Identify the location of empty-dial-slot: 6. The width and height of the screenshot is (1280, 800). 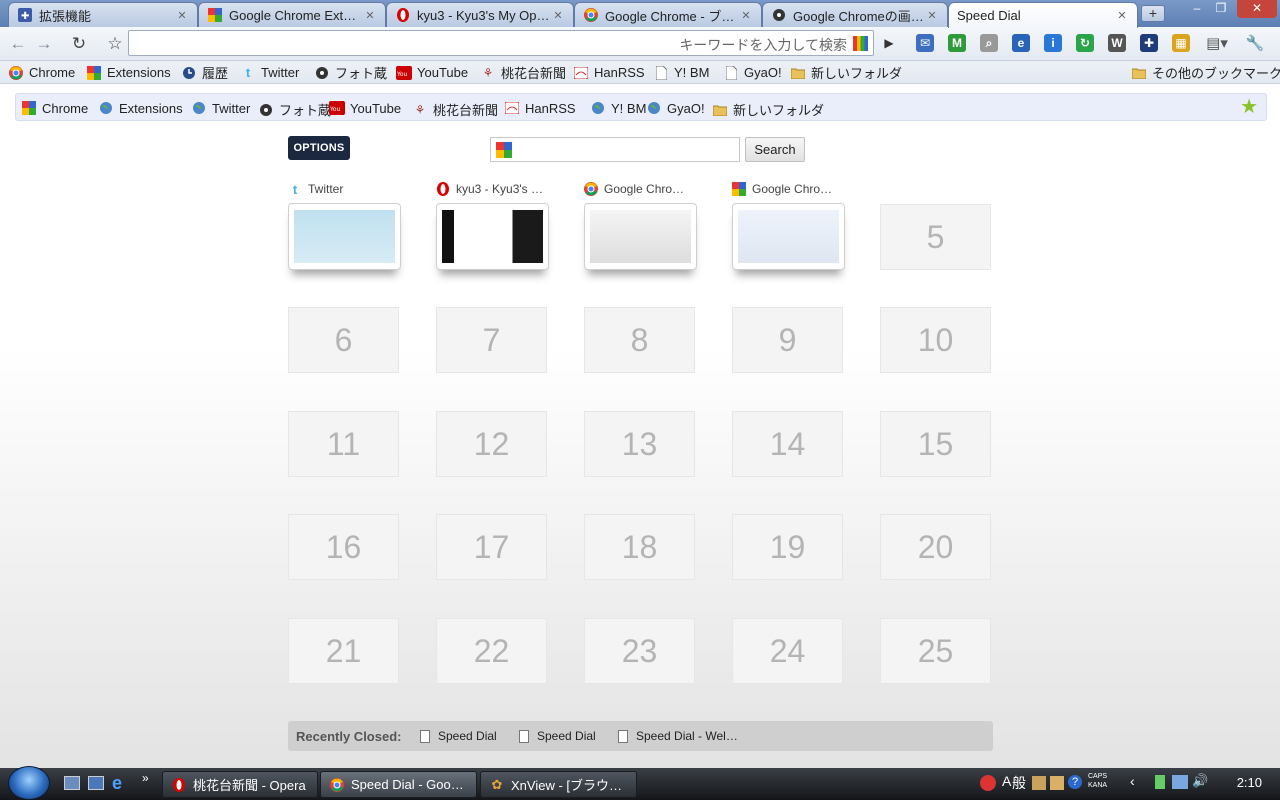
(343, 340).